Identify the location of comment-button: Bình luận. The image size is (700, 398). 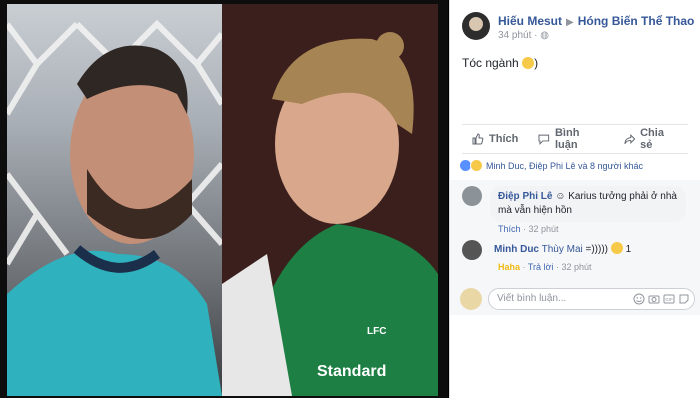
(570, 139).